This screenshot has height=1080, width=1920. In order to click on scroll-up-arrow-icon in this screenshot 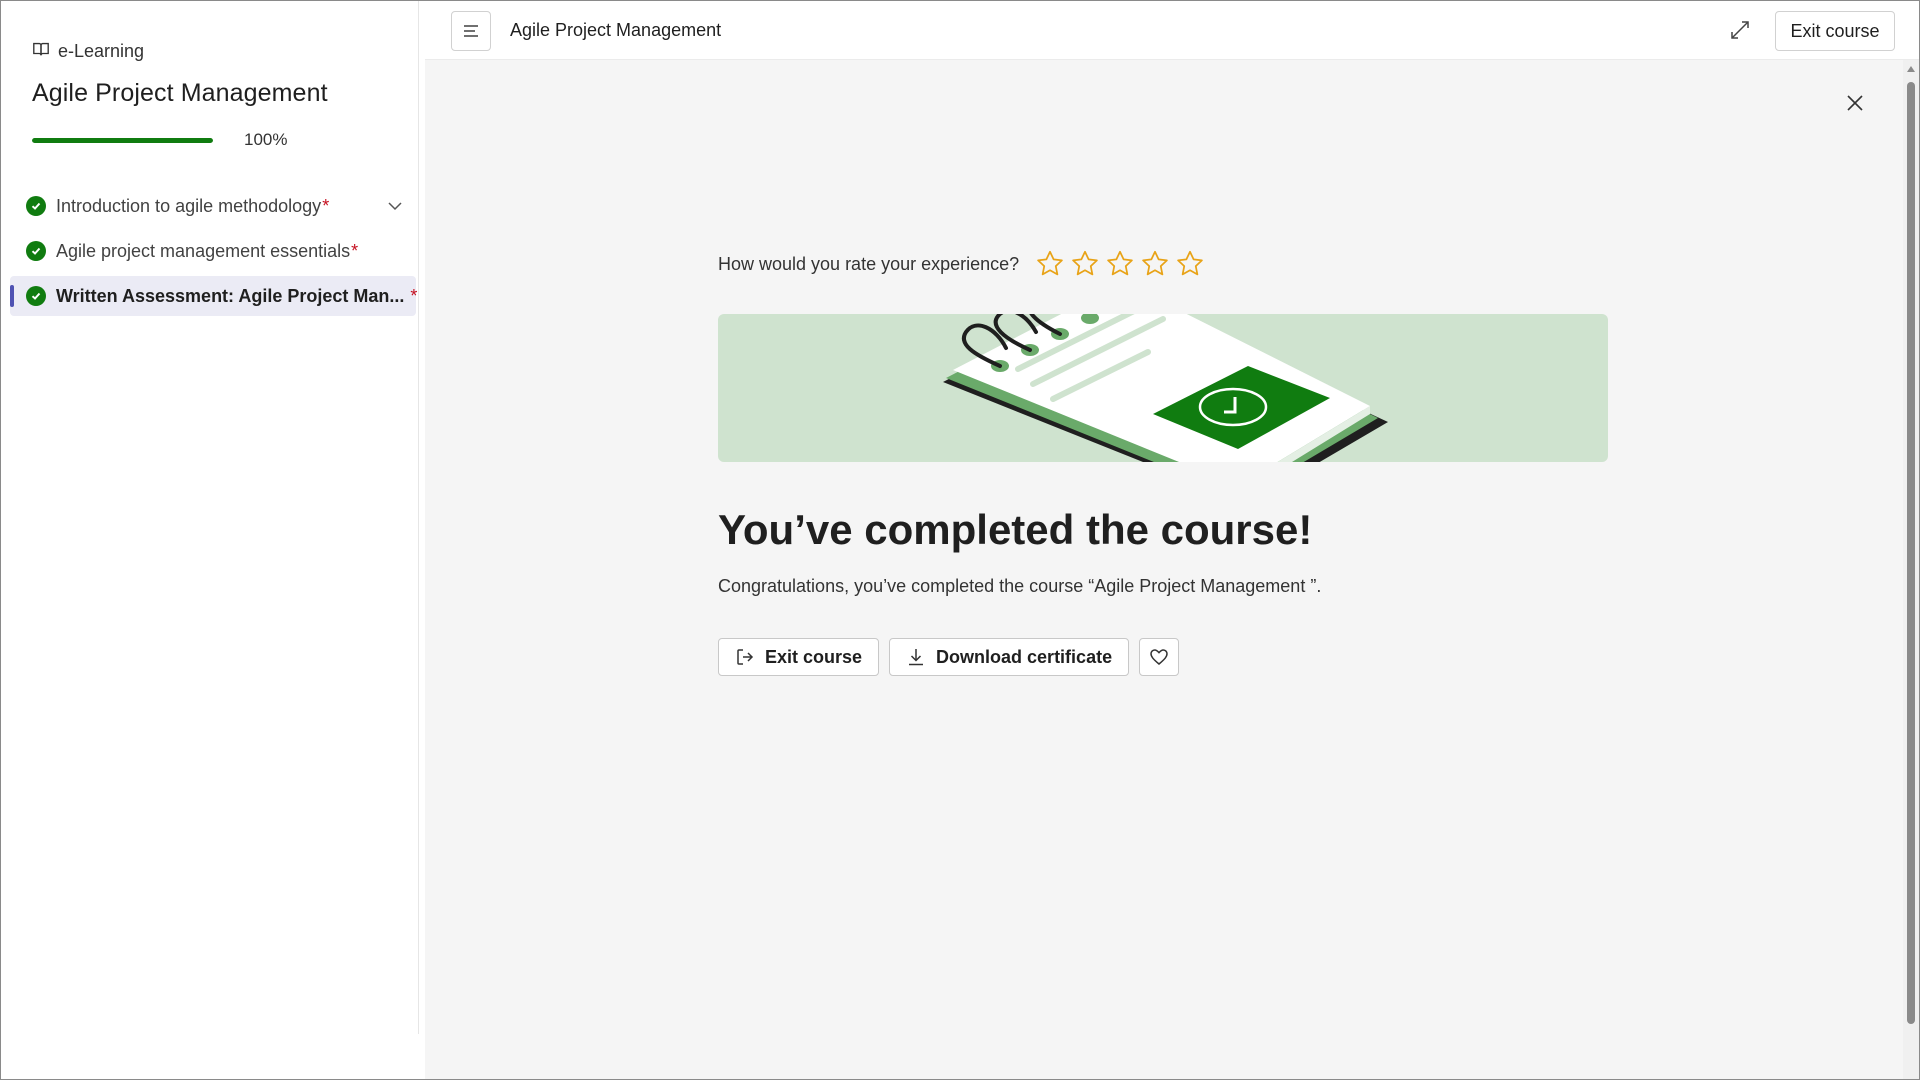, I will do `click(1911, 69)`.